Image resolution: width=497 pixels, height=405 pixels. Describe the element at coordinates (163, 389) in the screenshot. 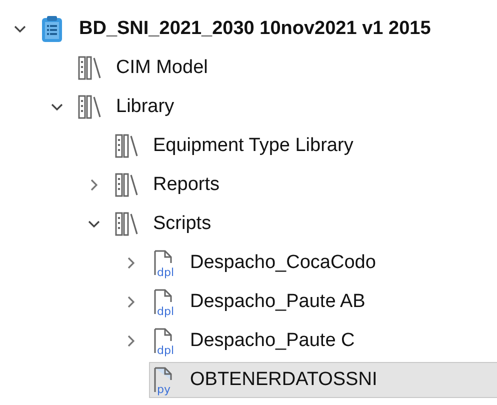

I see `file-type-label: py` at that location.